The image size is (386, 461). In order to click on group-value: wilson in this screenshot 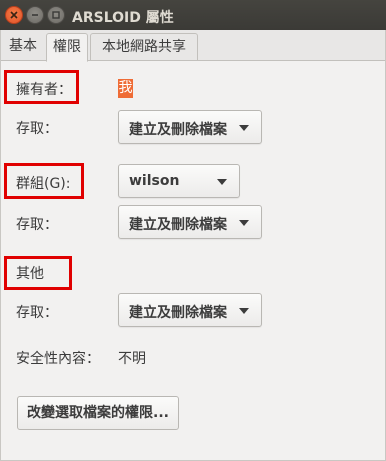, I will do `click(154, 181)`.